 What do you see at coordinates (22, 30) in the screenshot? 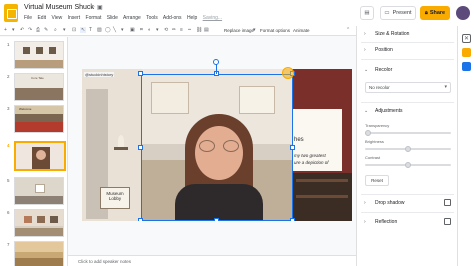
I see `undo-icon: ↶` at bounding box center [22, 30].